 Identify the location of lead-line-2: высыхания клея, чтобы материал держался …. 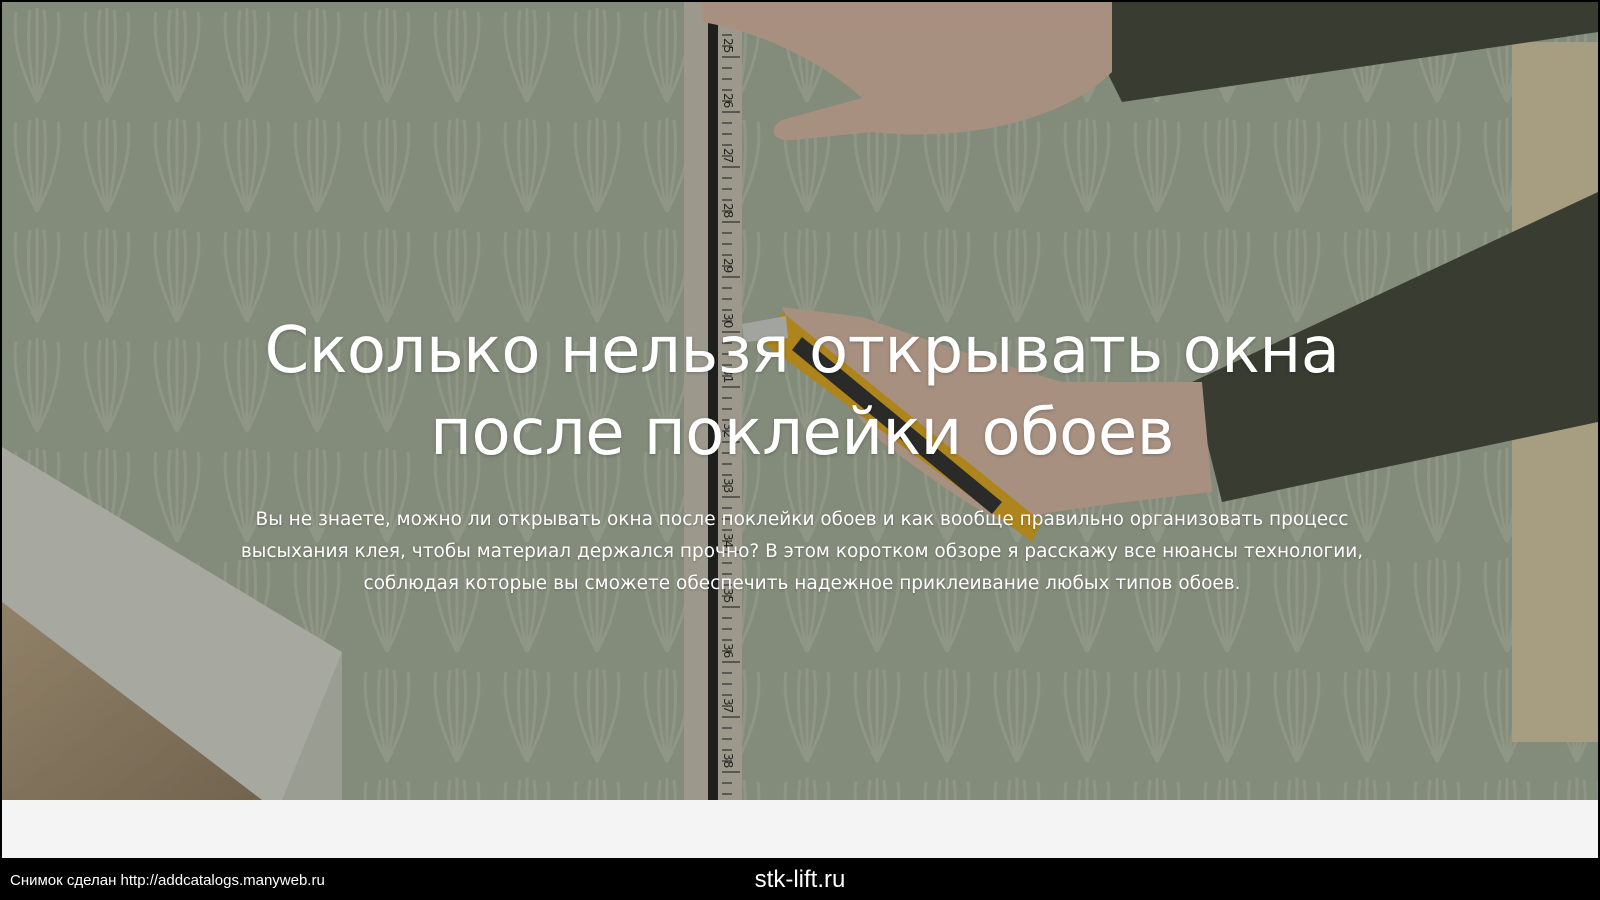
(802, 551).